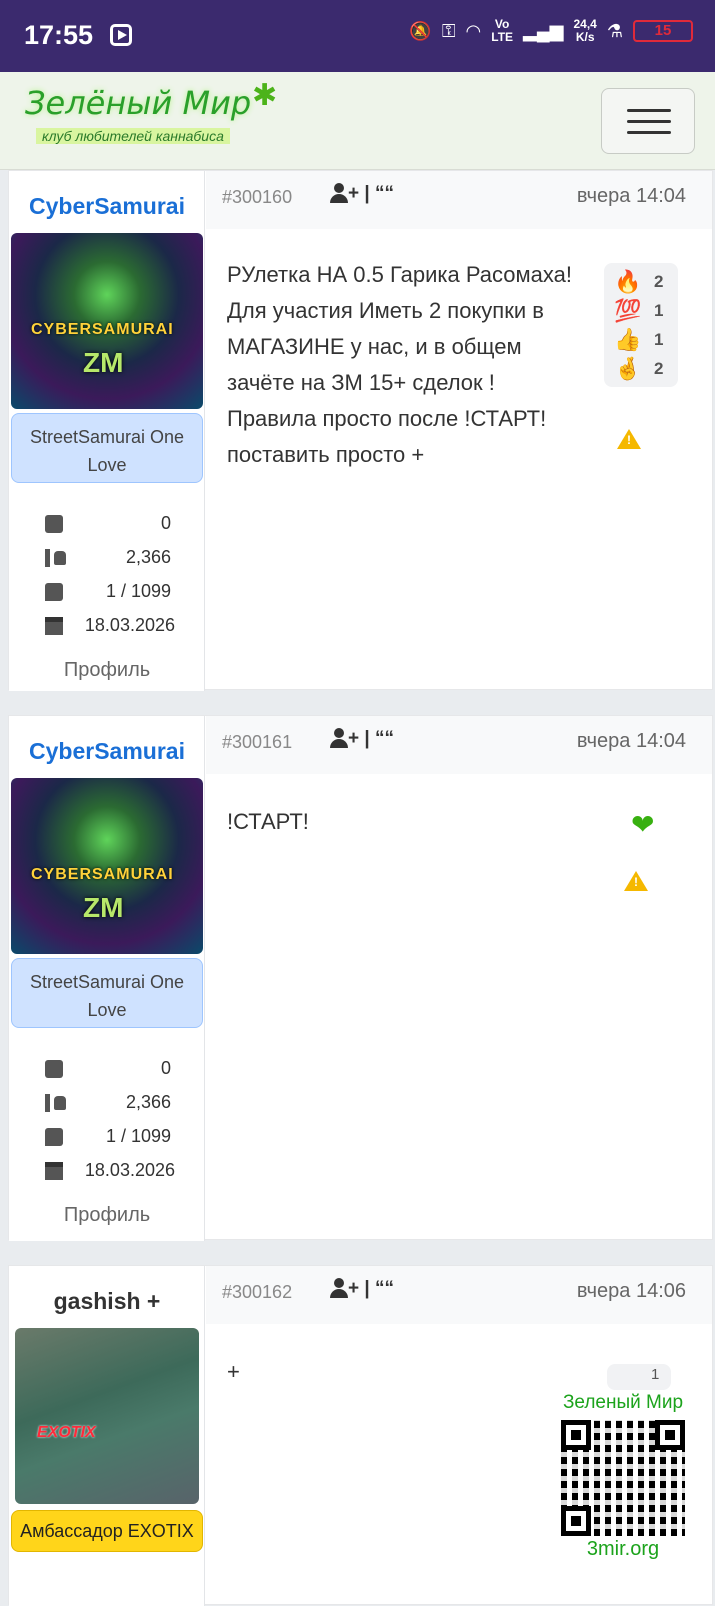 The width and height of the screenshot is (715, 1606). What do you see at coordinates (646, 368) in the screenshot?
I see `reaction-crossed-fingers: 🤞 2` at bounding box center [646, 368].